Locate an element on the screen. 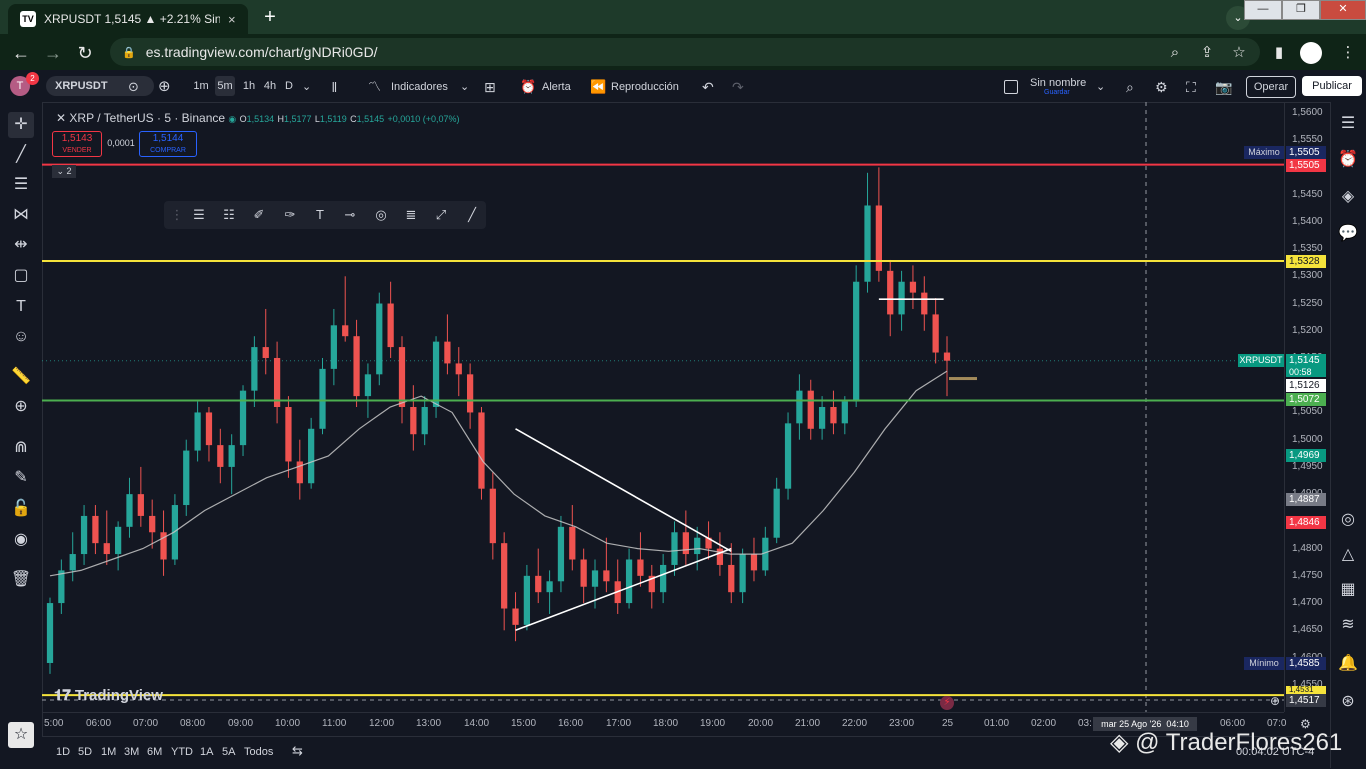 The height and width of the screenshot is (769, 1366). layout-dropdown-icon: ⌄ is located at coordinates (1100, 87).